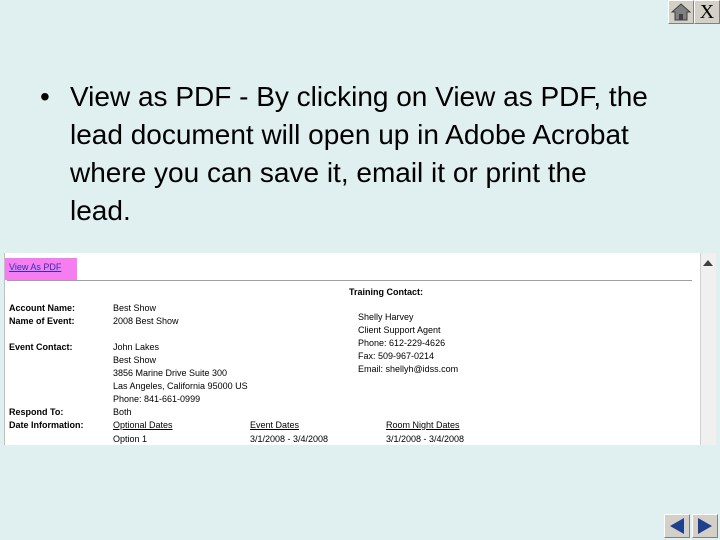 The height and width of the screenshot is (540, 720). Describe the element at coordinates (386, 292) in the screenshot. I see `training-contact-label: Training Contact:` at that location.